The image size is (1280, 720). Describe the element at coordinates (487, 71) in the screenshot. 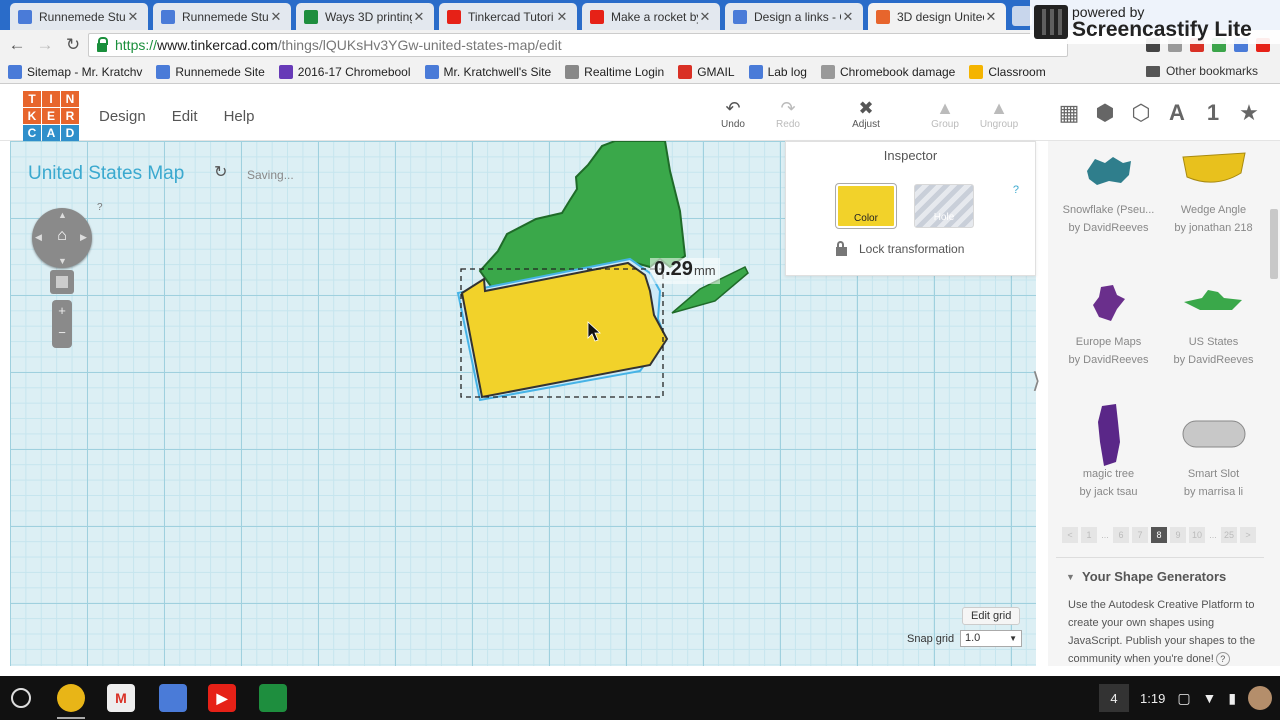

I see `bookmark-item: Mr. Kratchwell's Site` at that location.